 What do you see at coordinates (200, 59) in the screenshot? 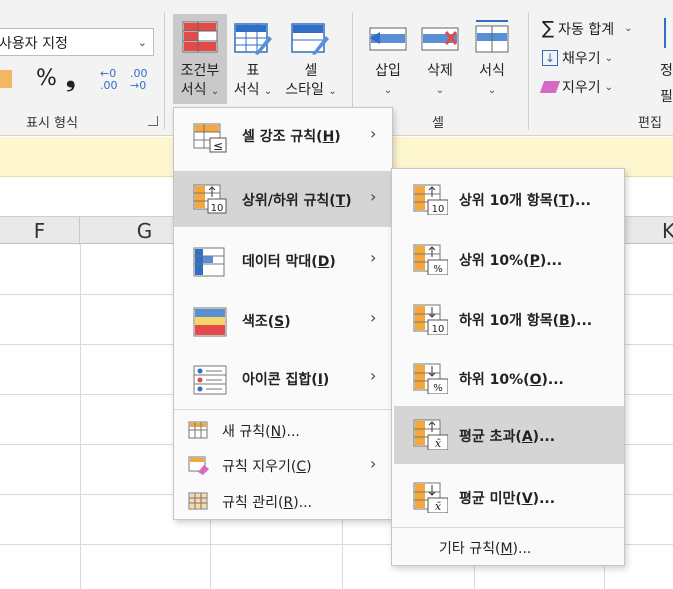
I see `conditional-formatting-button: 조건부 서식 ⌄` at bounding box center [200, 59].